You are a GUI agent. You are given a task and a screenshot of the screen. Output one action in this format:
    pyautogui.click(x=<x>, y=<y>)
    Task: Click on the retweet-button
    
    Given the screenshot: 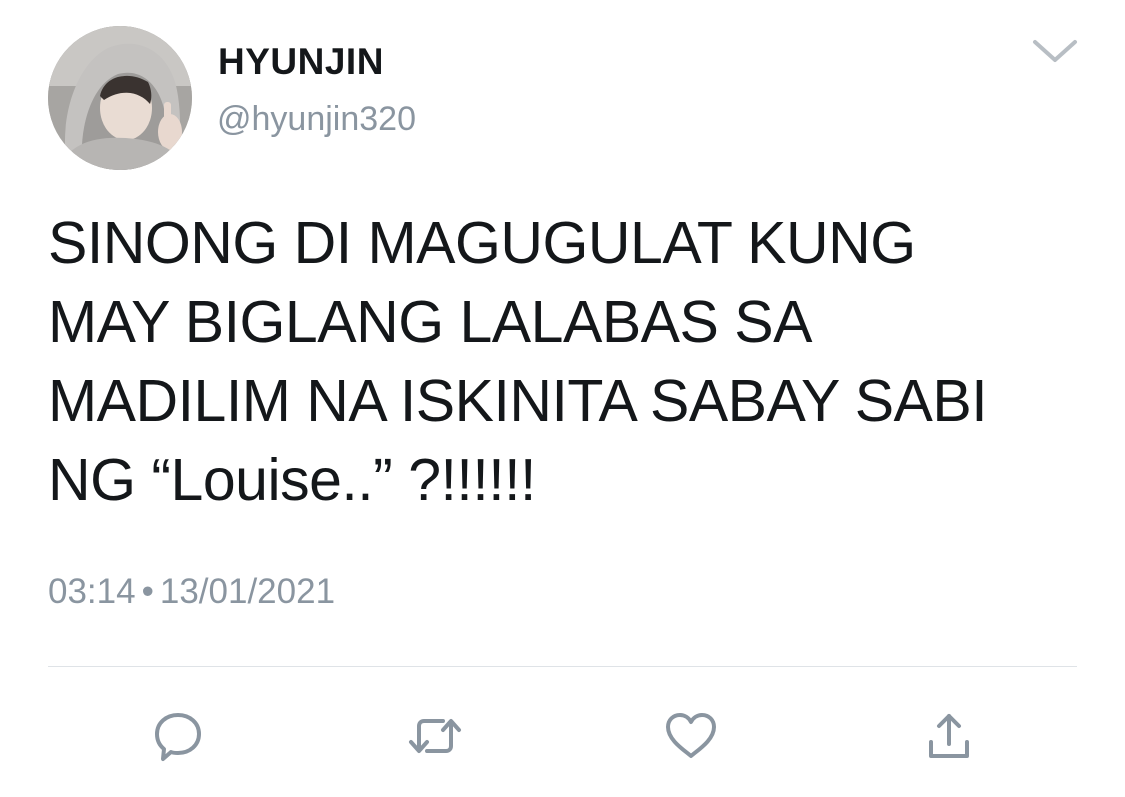 What is the action you would take?
    pyautogui.click(x=435, y=736)
    